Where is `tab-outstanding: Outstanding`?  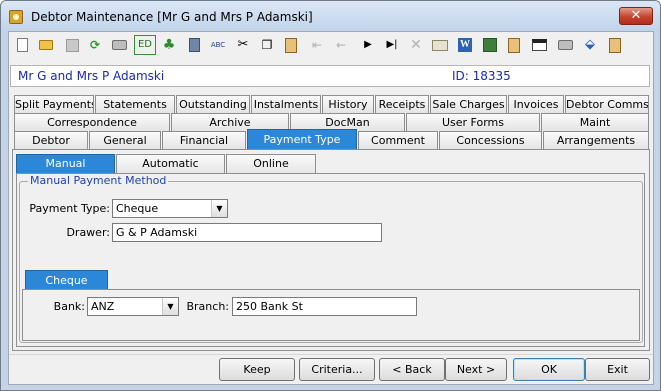 tab-outstanding: Outstanding is located at coordinates (213, 104).